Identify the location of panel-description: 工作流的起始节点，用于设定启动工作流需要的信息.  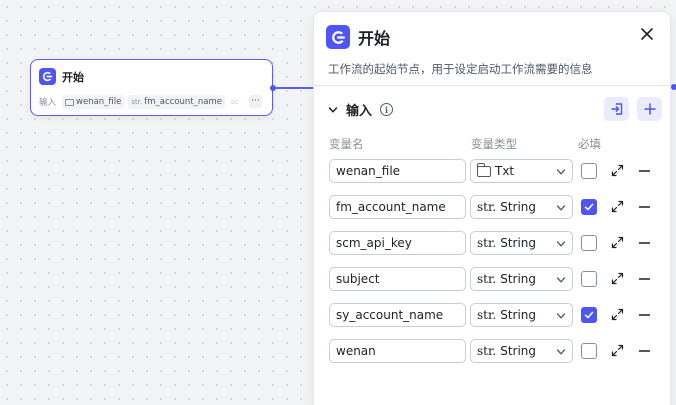
(460, 69).